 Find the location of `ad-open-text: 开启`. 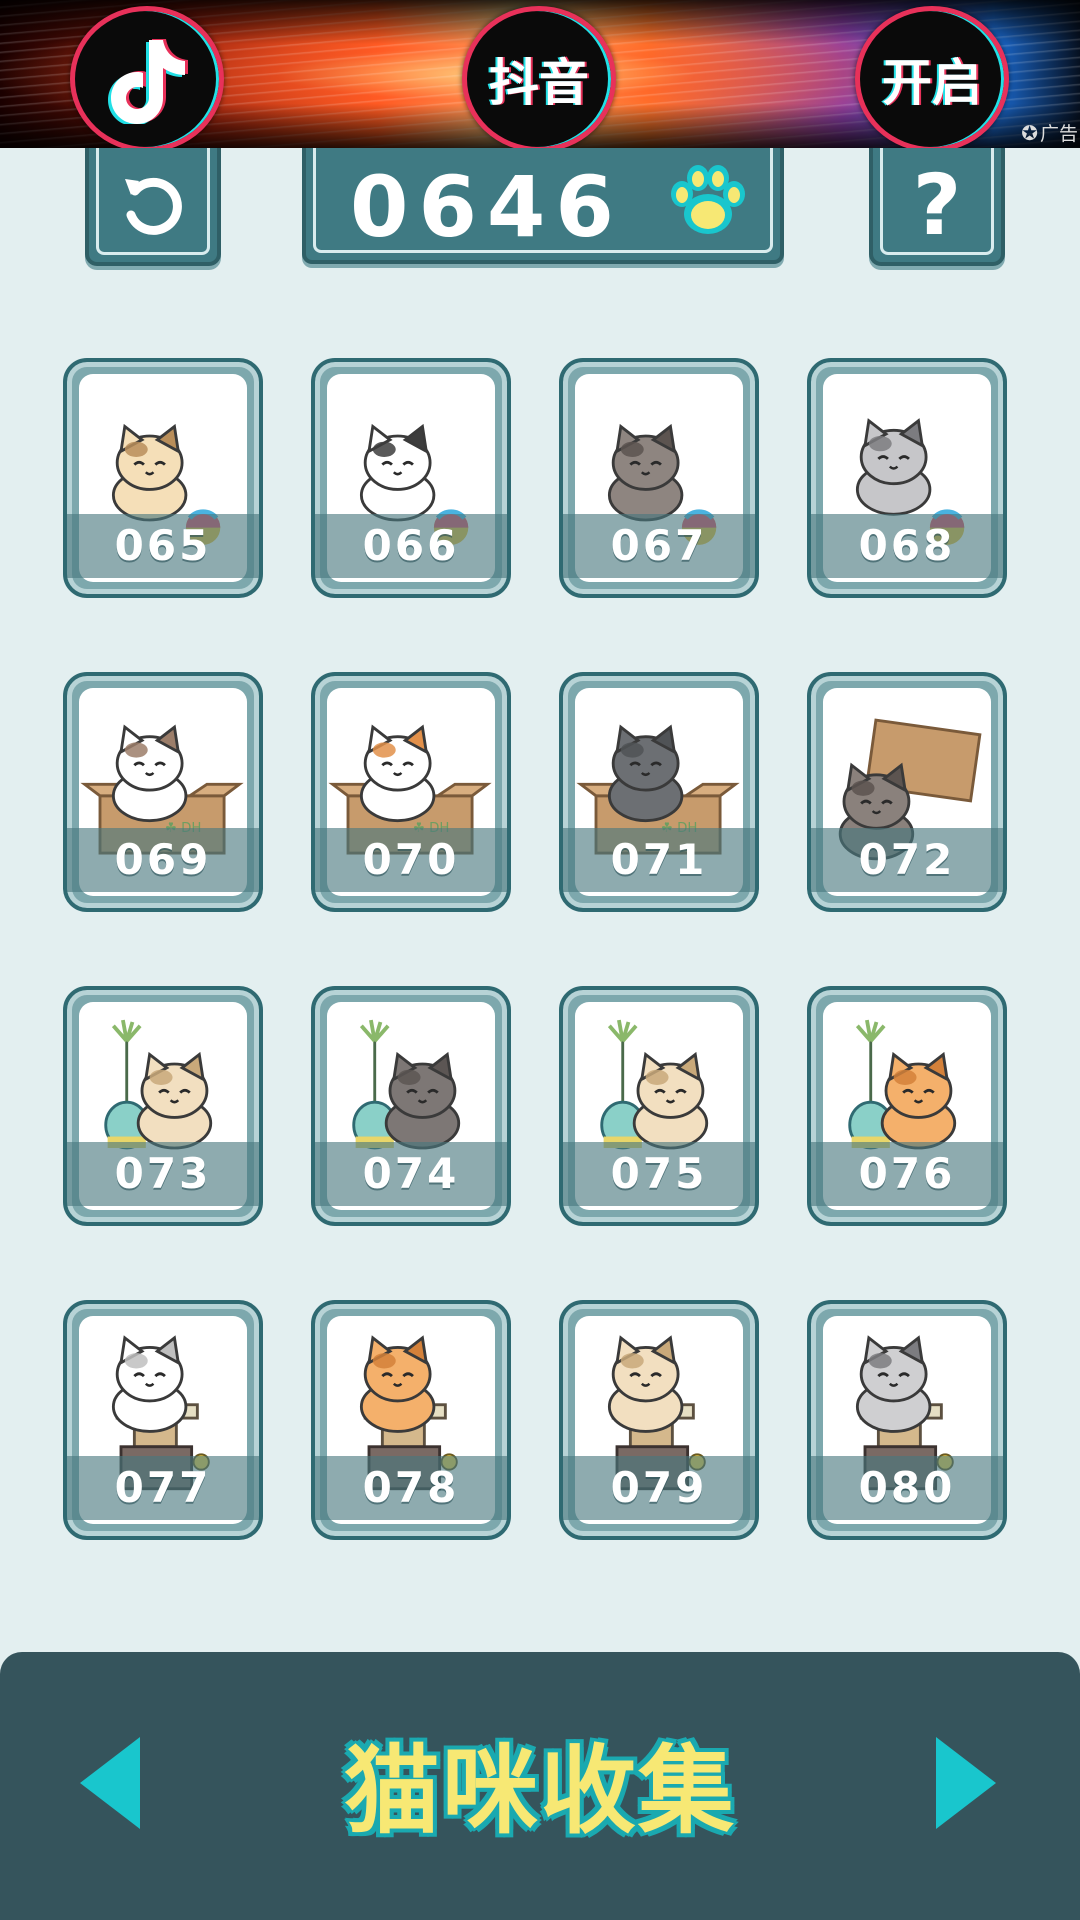

ad-open-text: 开启 is located at coordinates (932, 83).